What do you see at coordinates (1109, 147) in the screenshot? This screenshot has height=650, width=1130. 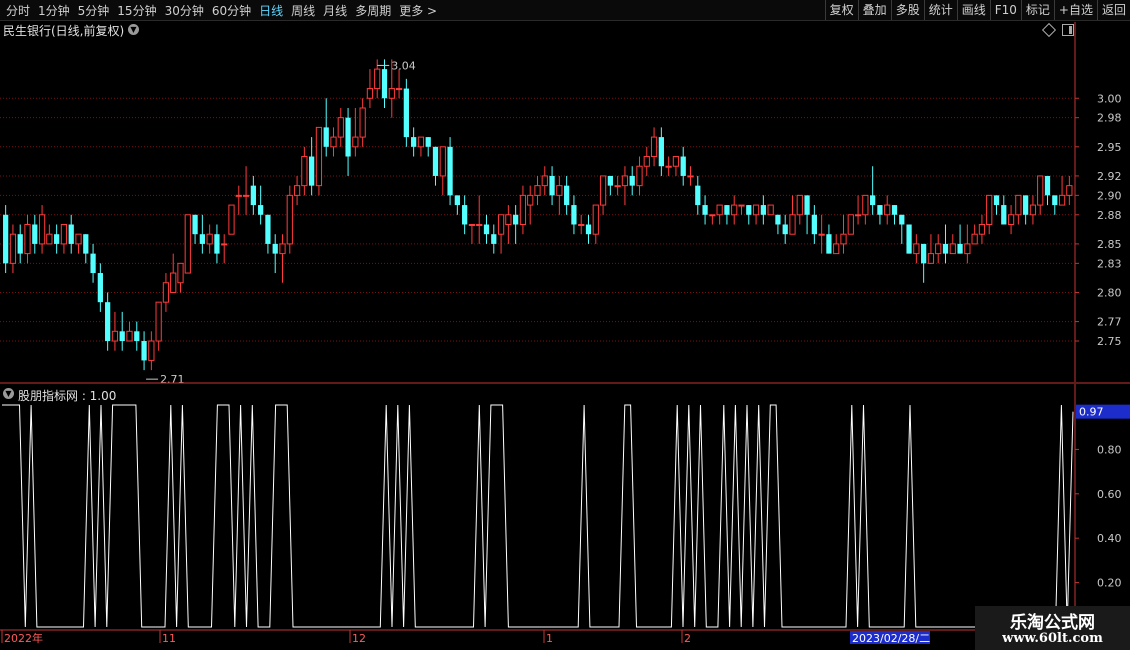 I see `main-y-tick-label: 2.95` at bounding box center [1109, 147].